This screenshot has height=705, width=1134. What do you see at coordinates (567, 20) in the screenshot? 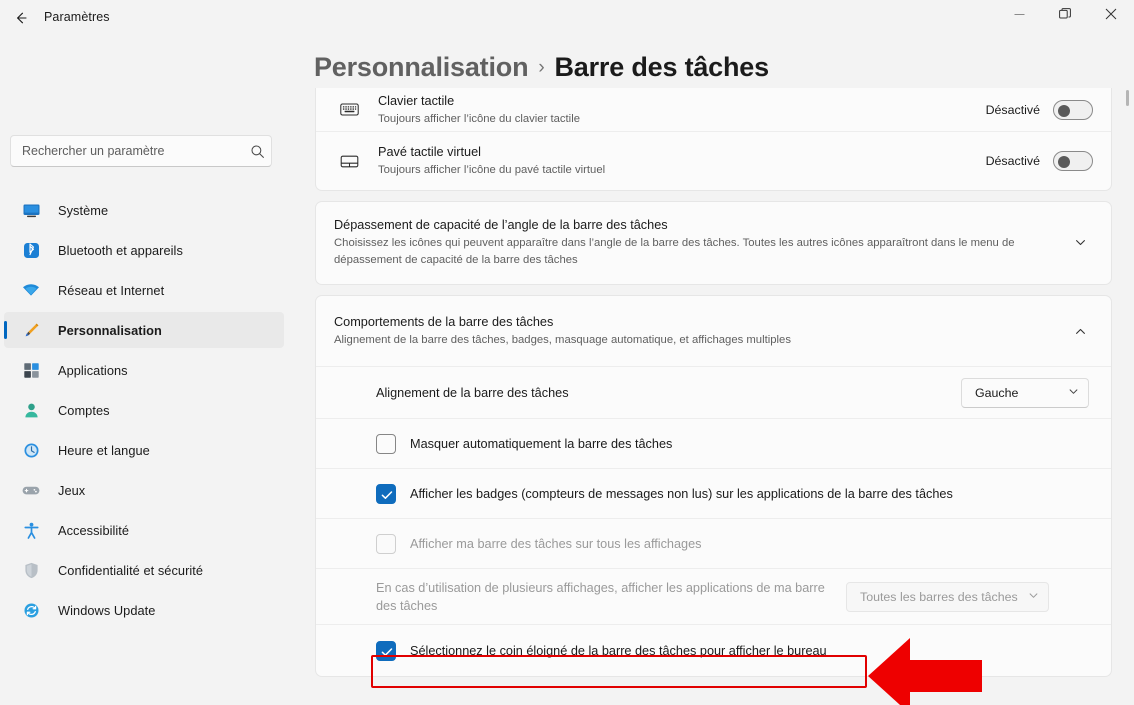
I see `title-bar: Paramètres` at bounding box center [567, 20].